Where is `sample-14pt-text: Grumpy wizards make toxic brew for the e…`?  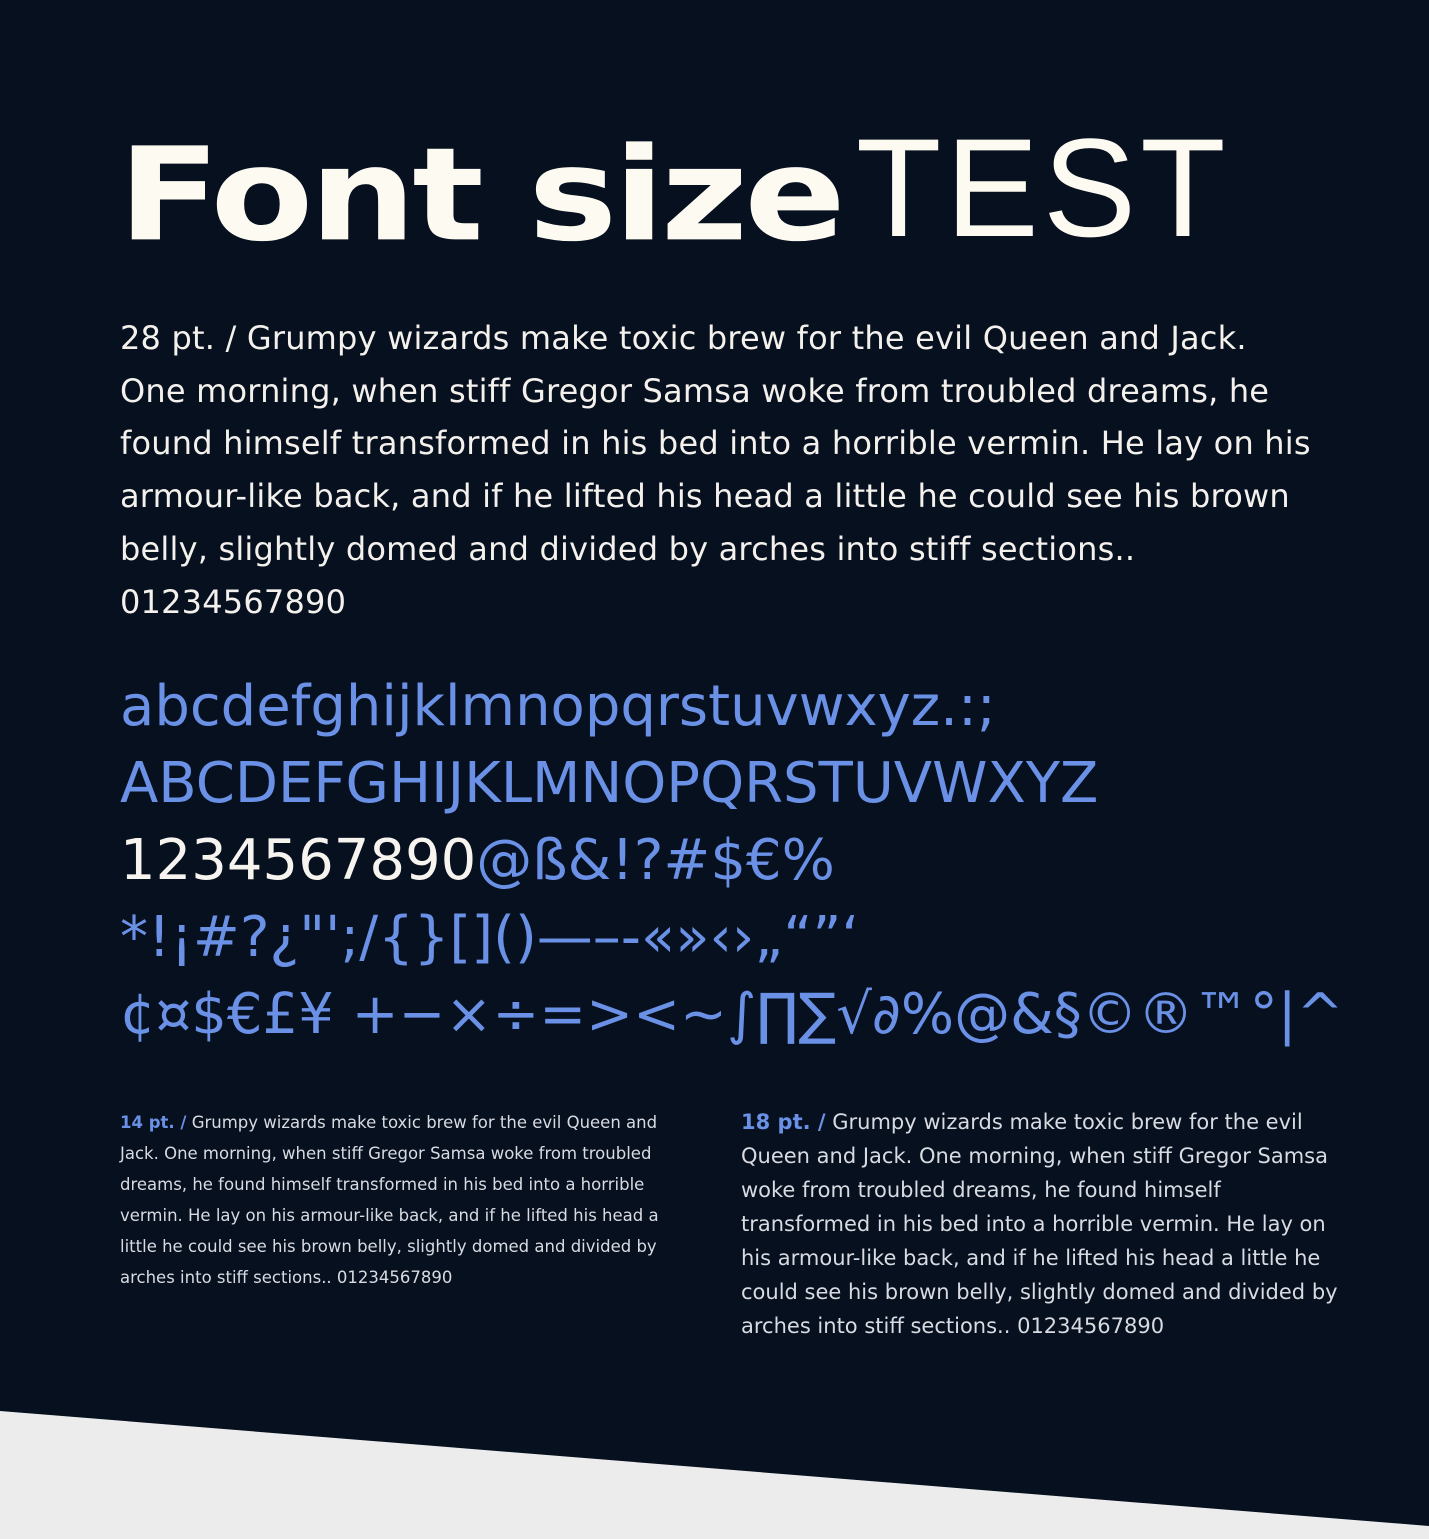
sample-14pt-text: Grumpy wizards make toxic brew for the e… is located at coordinates (389, 1200).